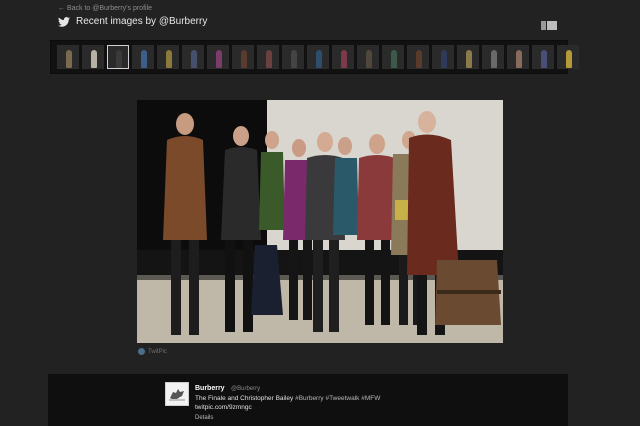  I want to click on back-to-profile-link: ← Back to @Burberry's profile, so click(105, 8).